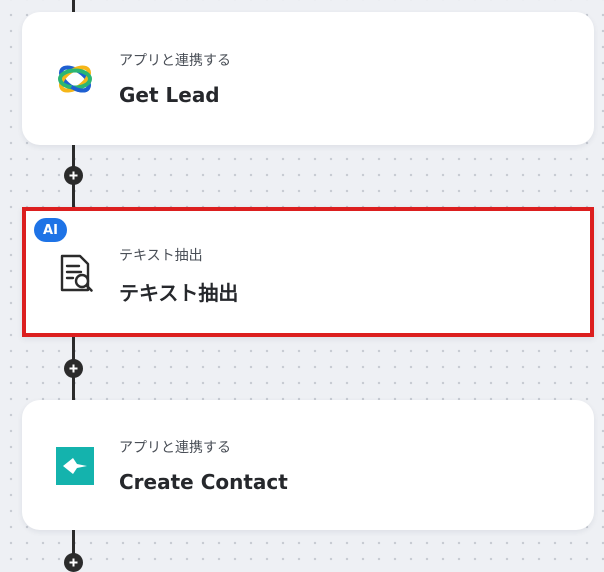 Image resolution: width=604 pixels, height=572 pixels. What do you see at coordinates (73, 6) in the screenshot?
I see `flow-connector-top` at bounding box center [73, 6].